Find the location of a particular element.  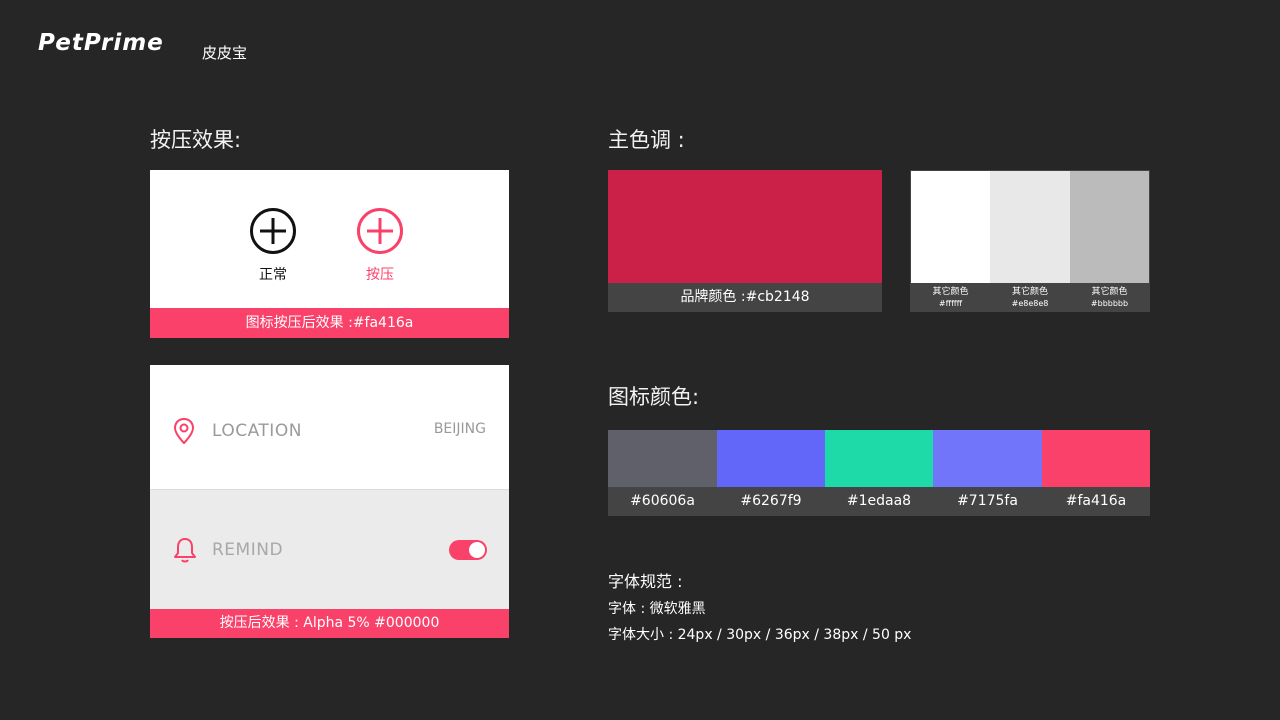

other-colors-card: 其它颜色 #ffffff 其它颜色 #e8e8e8 其它颜色 #bbbbbb is located at coordinates (1030, 241).